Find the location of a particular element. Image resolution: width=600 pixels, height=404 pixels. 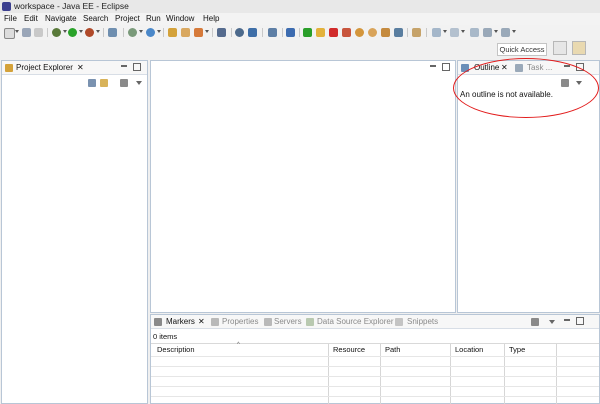

menu-search: Search is located at coordinates (95, 18).